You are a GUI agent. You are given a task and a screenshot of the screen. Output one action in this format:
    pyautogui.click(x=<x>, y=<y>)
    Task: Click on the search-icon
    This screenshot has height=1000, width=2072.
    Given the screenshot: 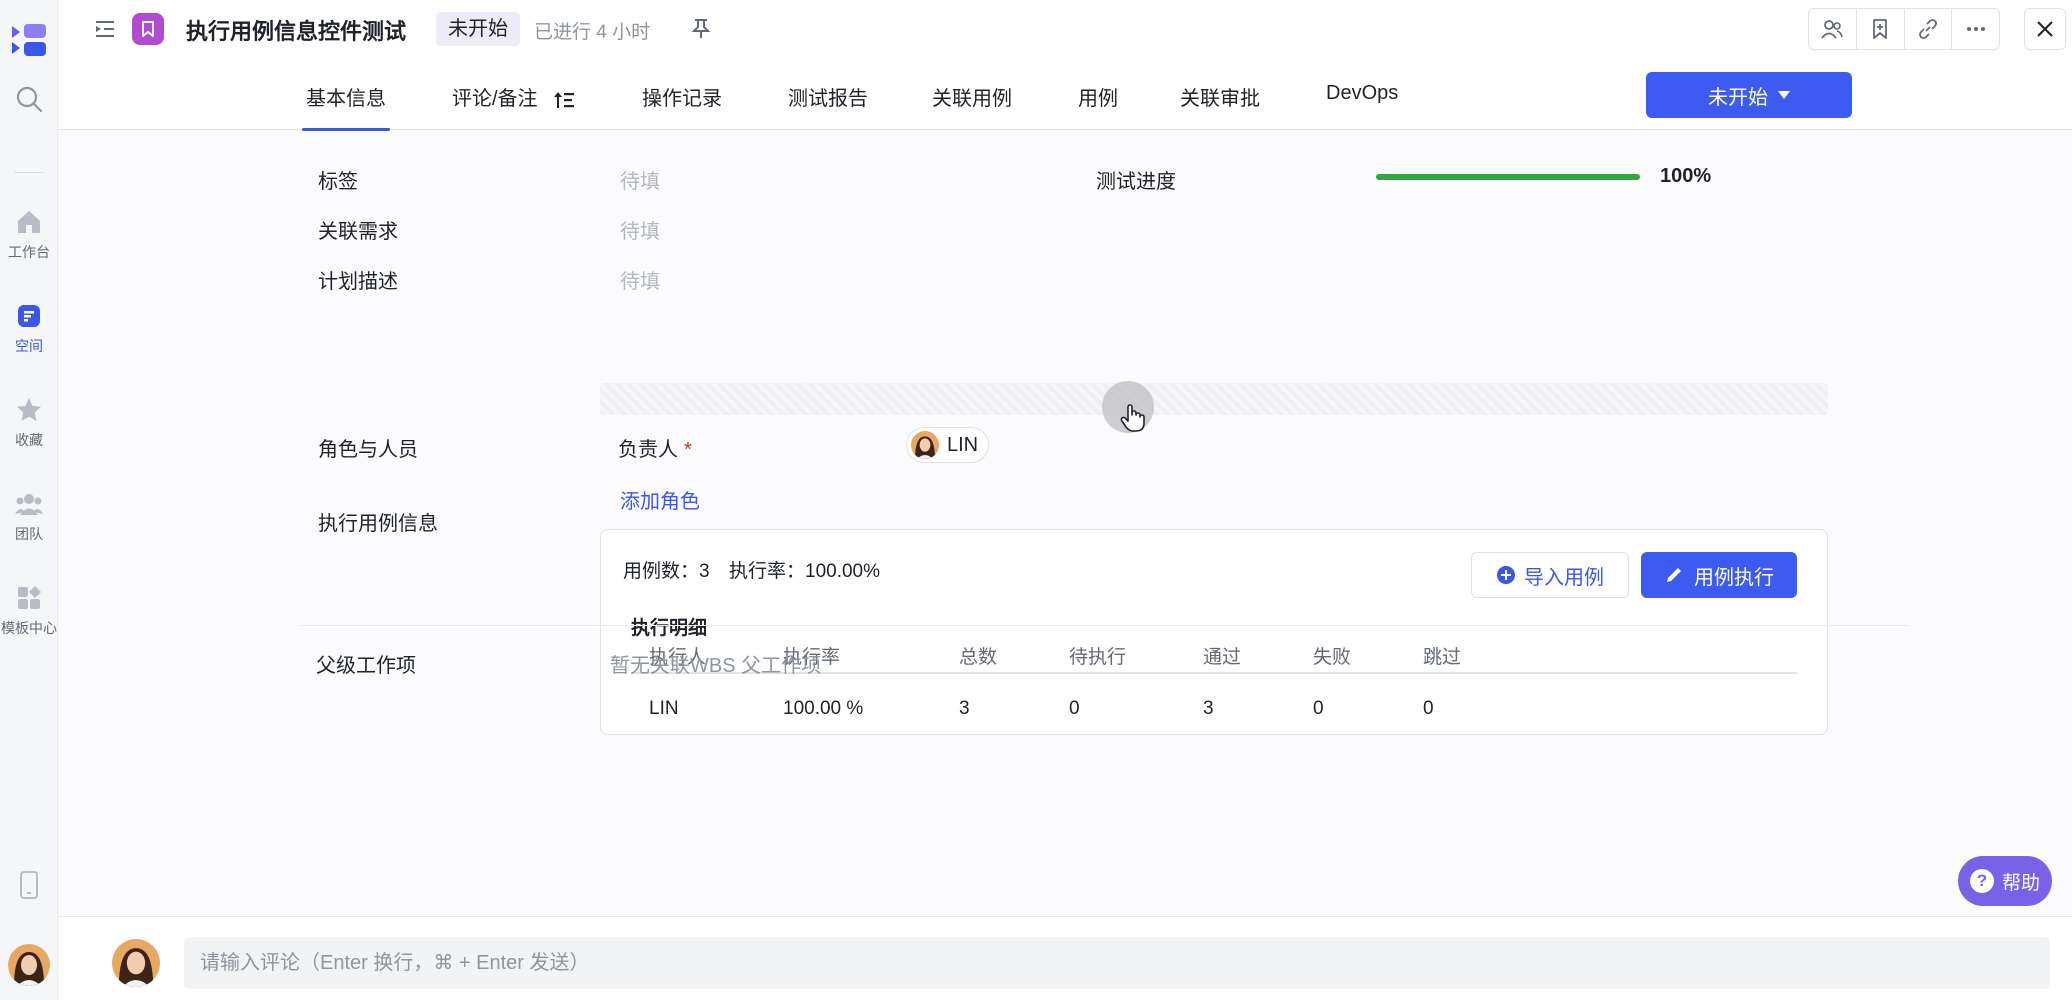 What is the action you would take?
    pyautogui.click(x=29, y=99)
    